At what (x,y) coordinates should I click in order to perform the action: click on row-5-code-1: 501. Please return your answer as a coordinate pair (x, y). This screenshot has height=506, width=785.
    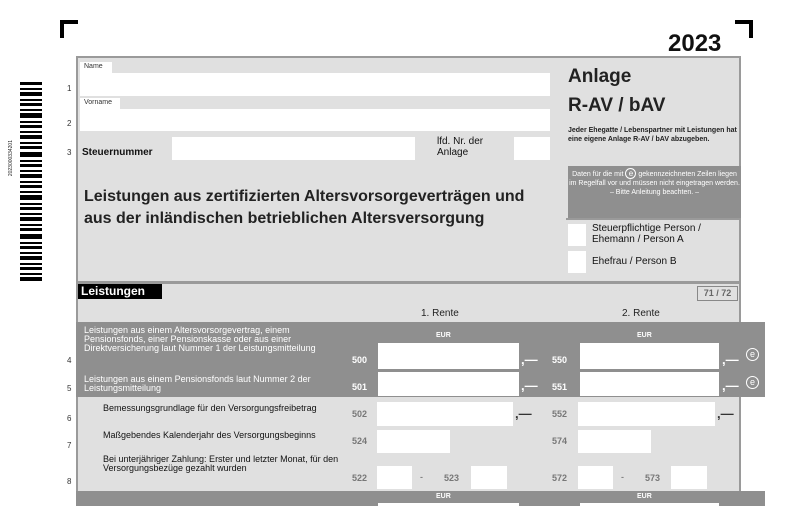
    Looking at the image, I should click on (360, 387).